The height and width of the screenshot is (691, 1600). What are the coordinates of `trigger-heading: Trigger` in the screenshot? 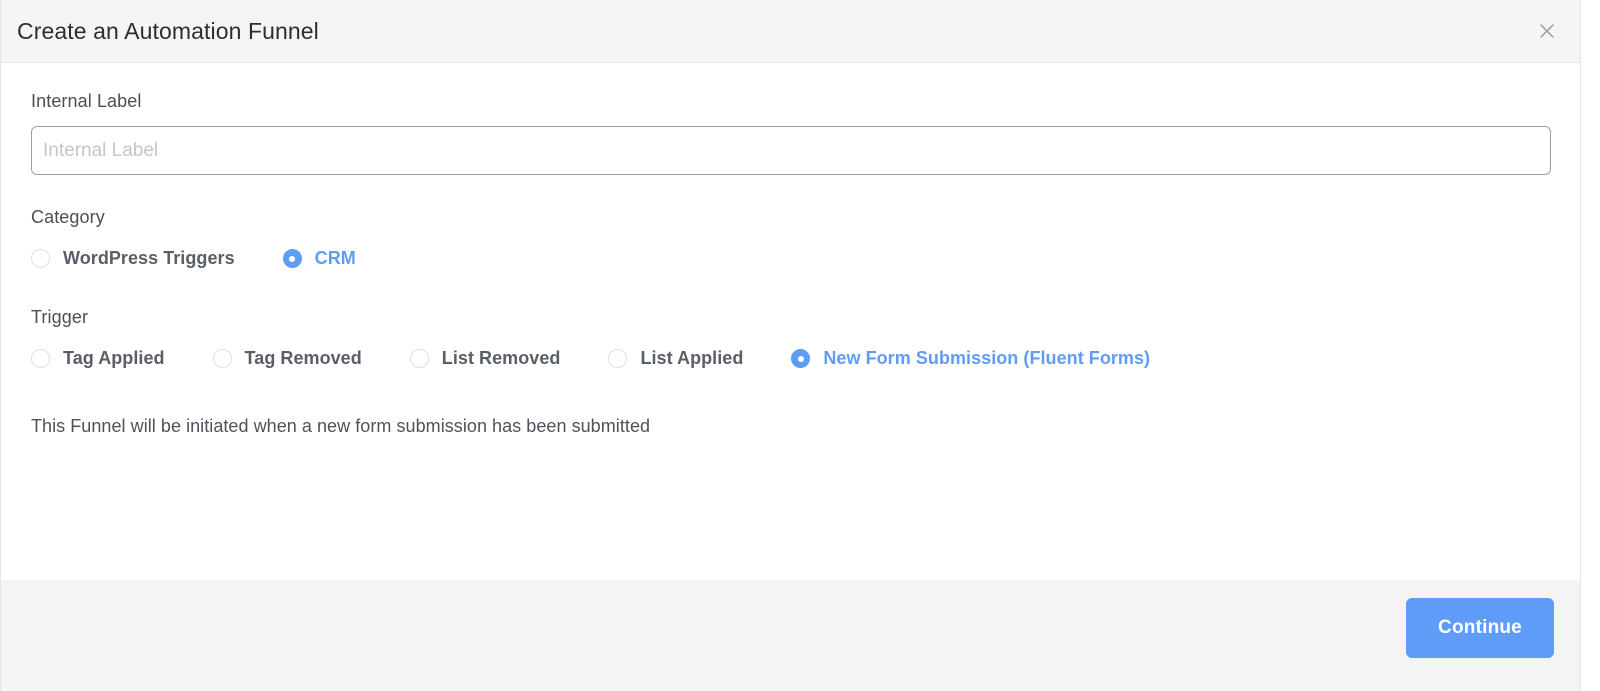 It's located at (60, 317).